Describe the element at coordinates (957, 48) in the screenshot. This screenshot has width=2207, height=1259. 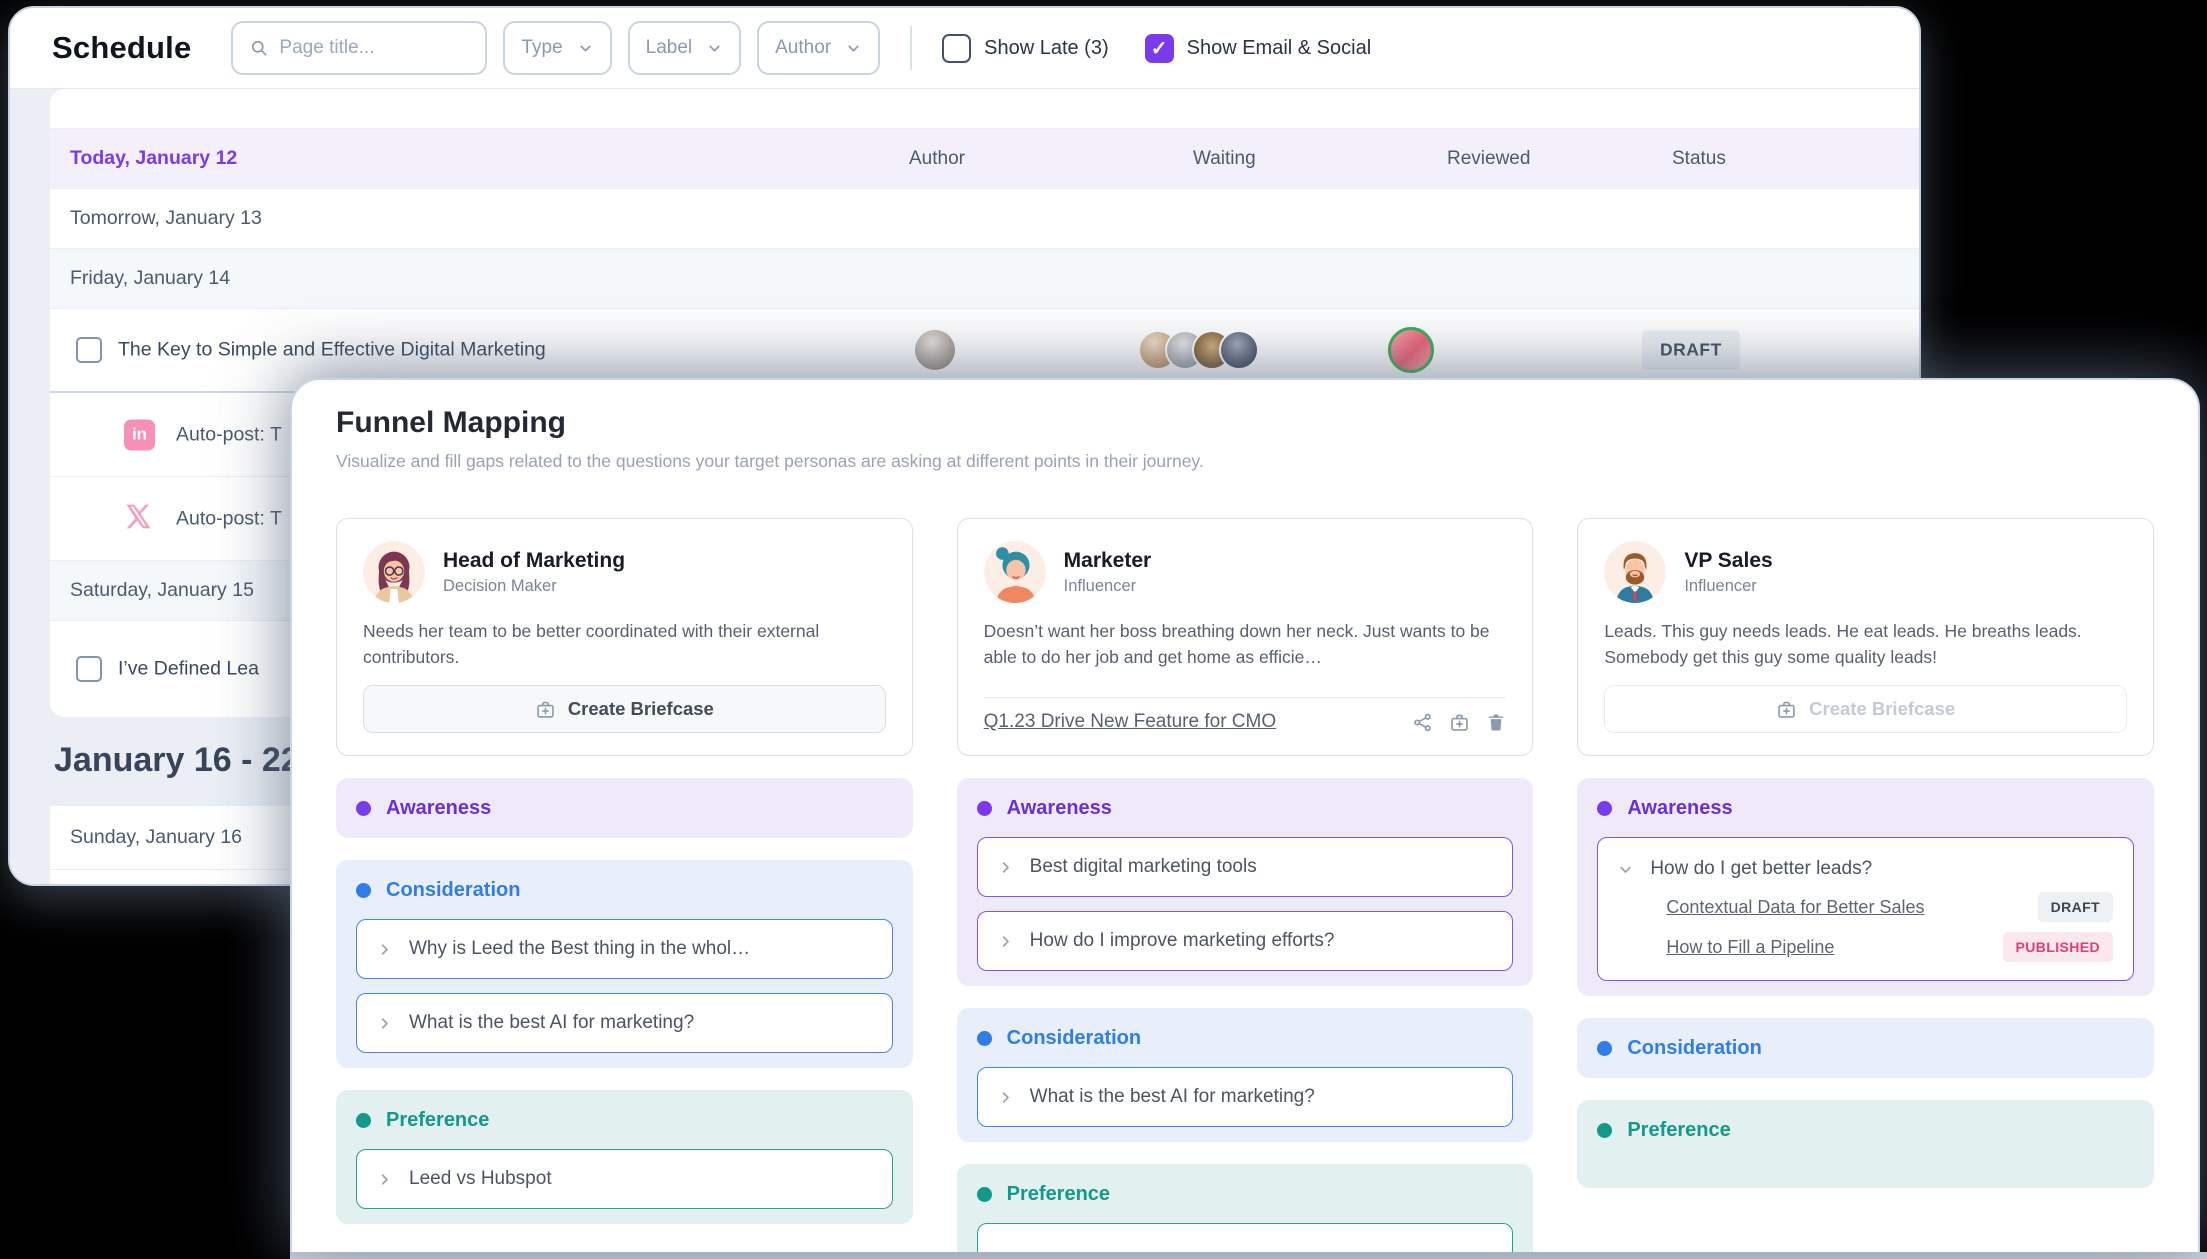
I see `show-late-checkbox` at that location.